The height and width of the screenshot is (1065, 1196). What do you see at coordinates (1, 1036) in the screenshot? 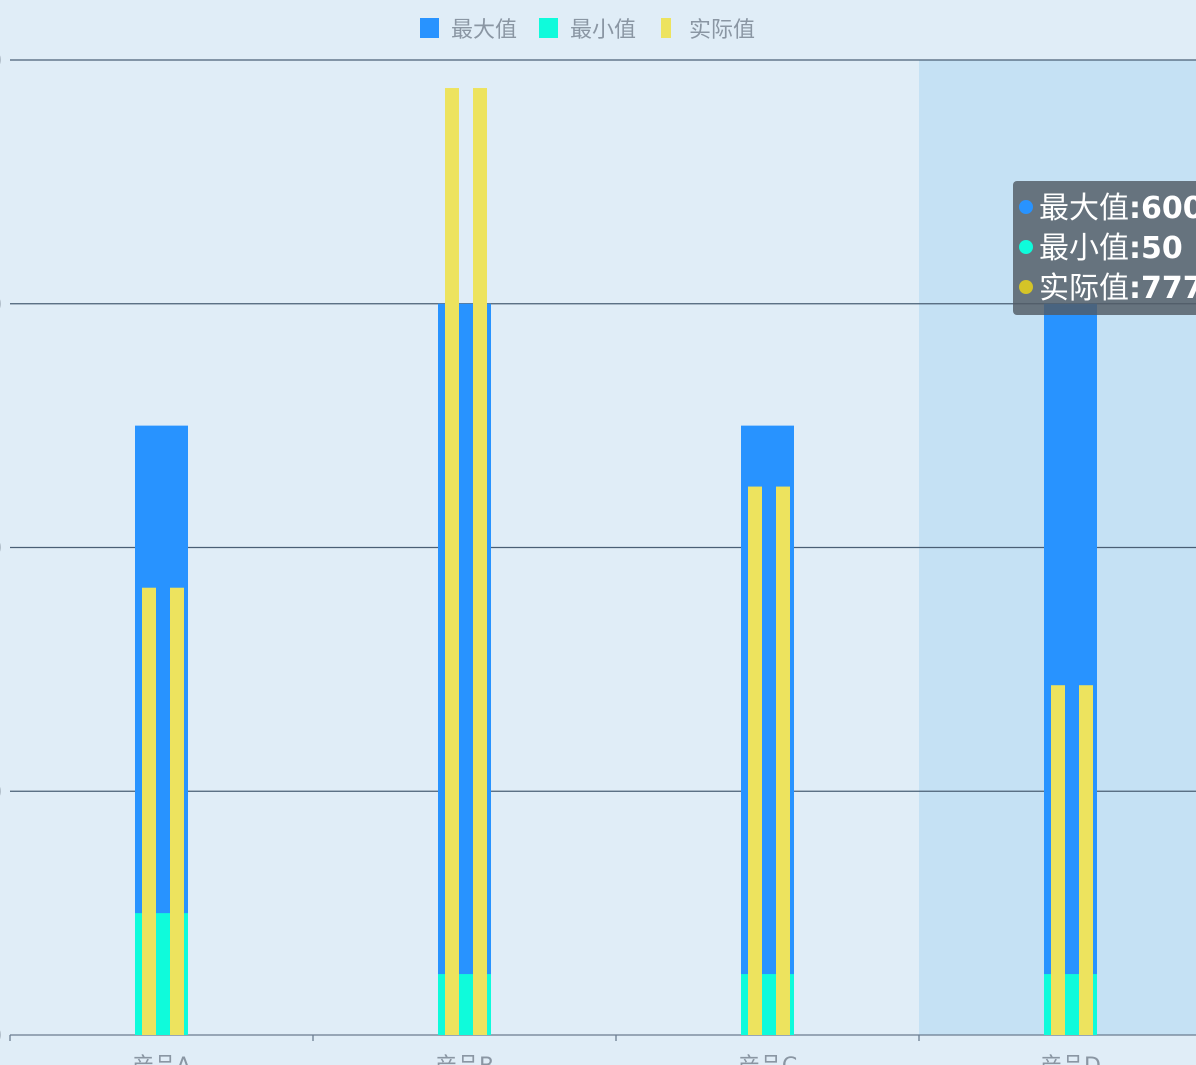
I see `y-tick-label: 0` at bounding box center [1, 1036].